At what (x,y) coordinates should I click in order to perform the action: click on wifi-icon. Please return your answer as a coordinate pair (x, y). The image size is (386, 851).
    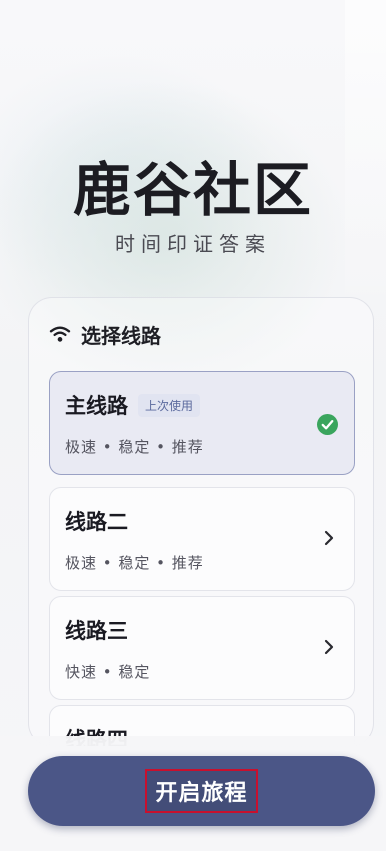
    Looking at the image, I should click on (60, 334).